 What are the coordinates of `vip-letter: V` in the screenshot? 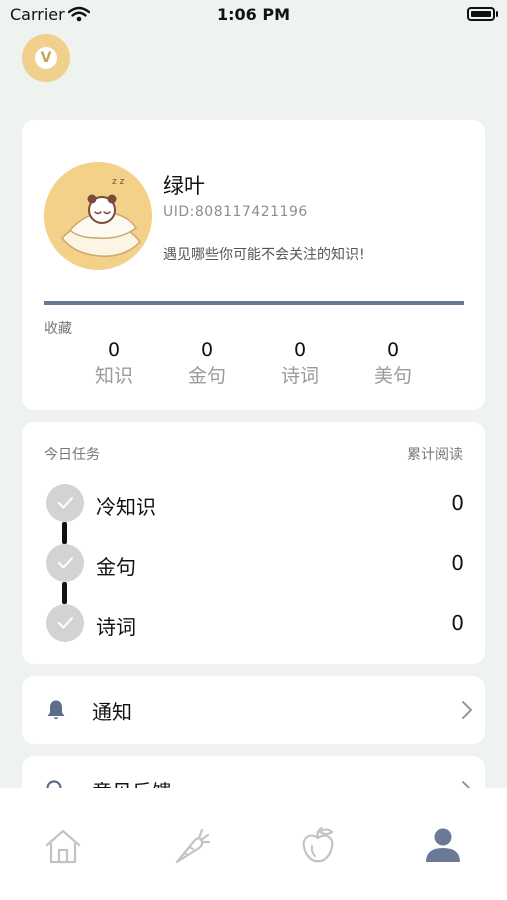 It's located at (46, 58).